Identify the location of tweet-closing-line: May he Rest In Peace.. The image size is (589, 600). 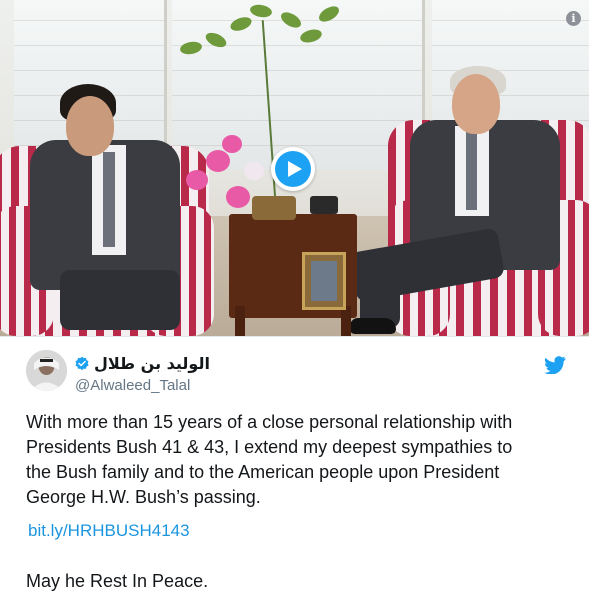
(117, 581).